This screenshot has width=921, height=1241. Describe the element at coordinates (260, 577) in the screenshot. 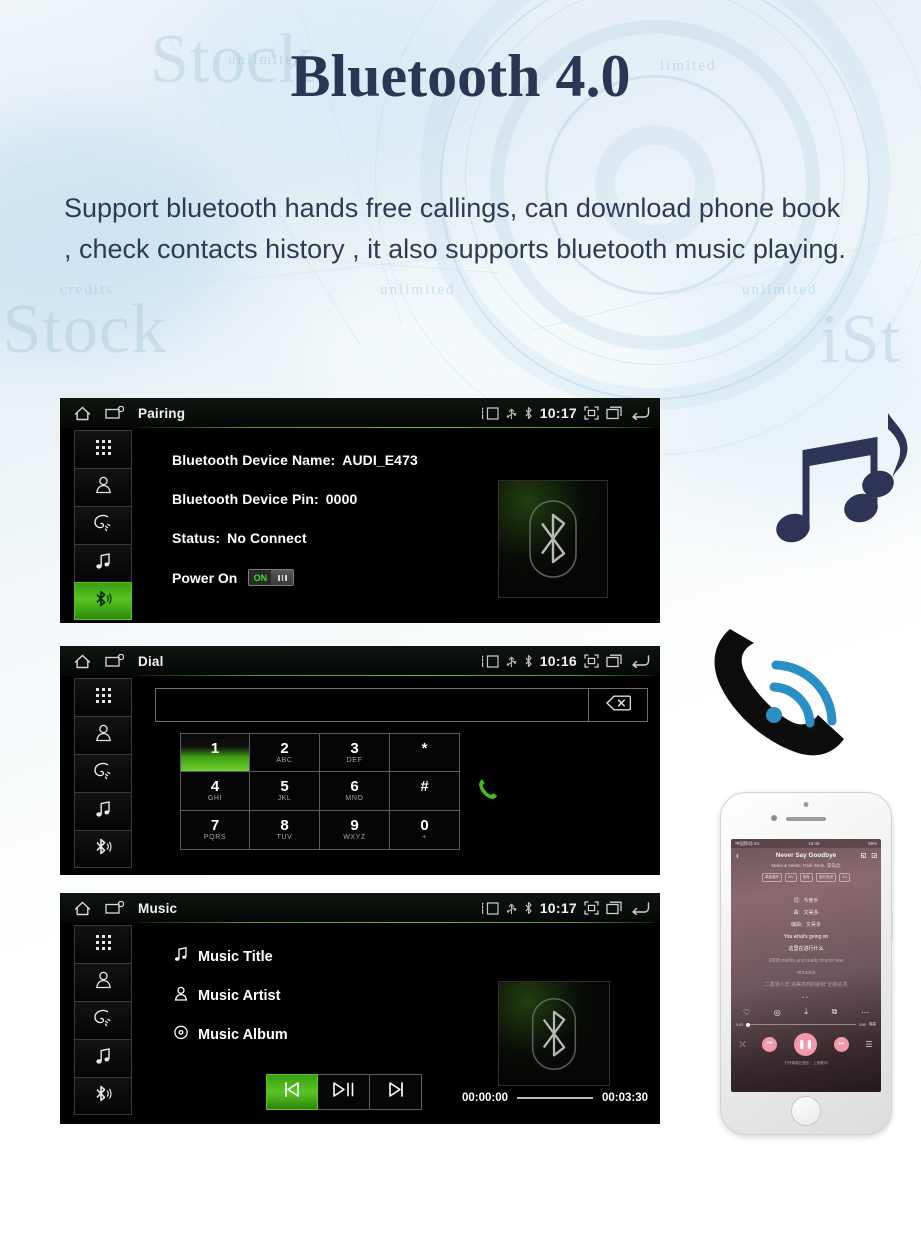

I see `power-toggle-state: ON` at that location.